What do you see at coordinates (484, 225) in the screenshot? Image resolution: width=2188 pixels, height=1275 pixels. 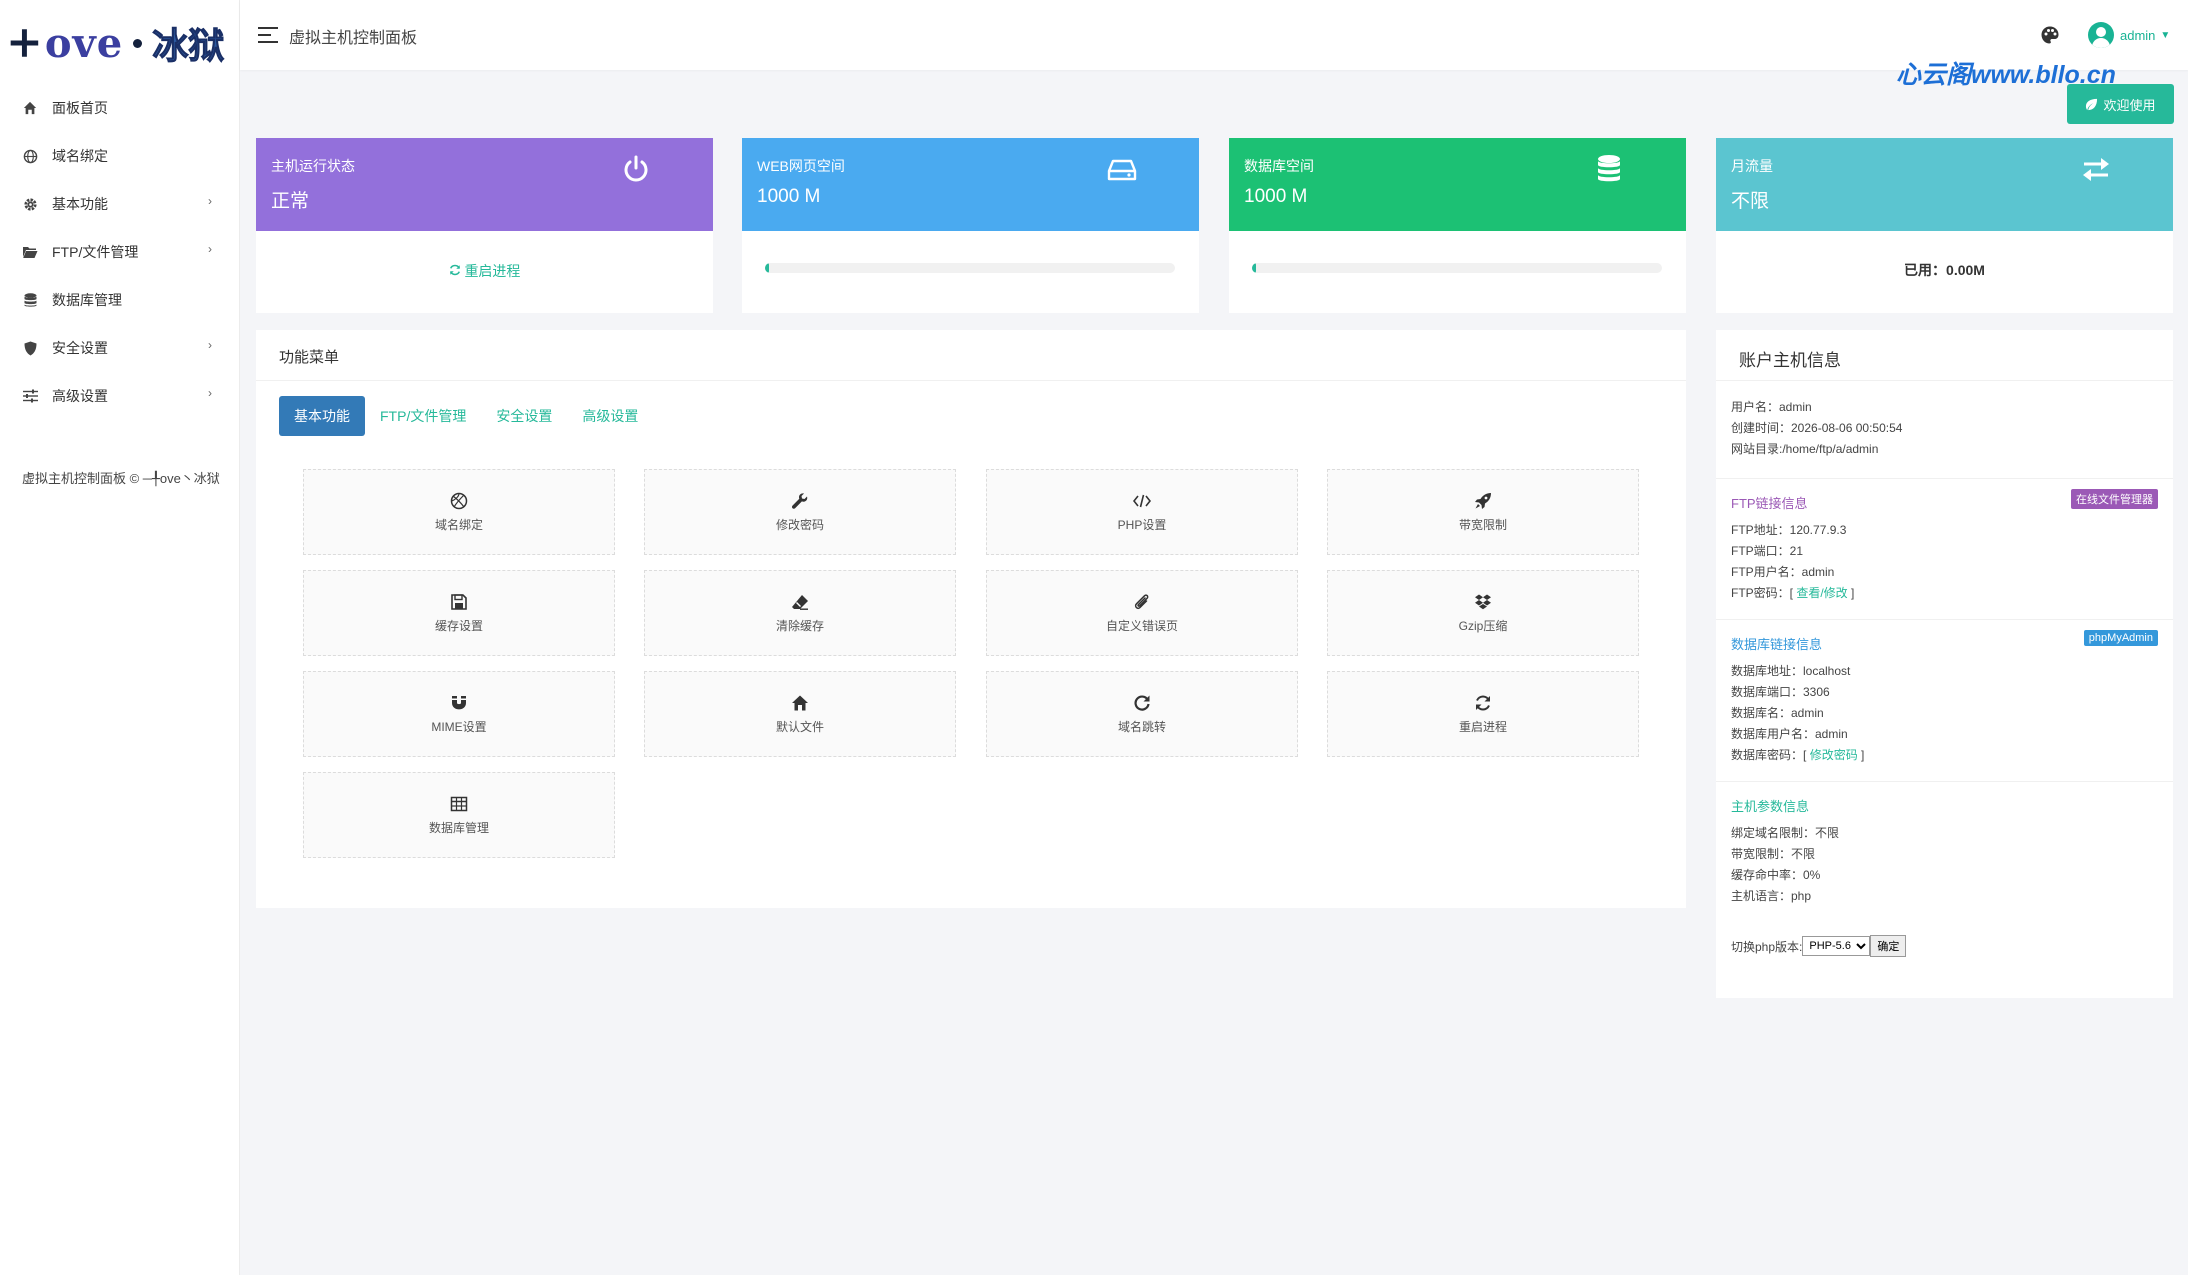 I see `stat-card-status: 主机运行状态 正常 重启进程` at bounding box center [484, 225].